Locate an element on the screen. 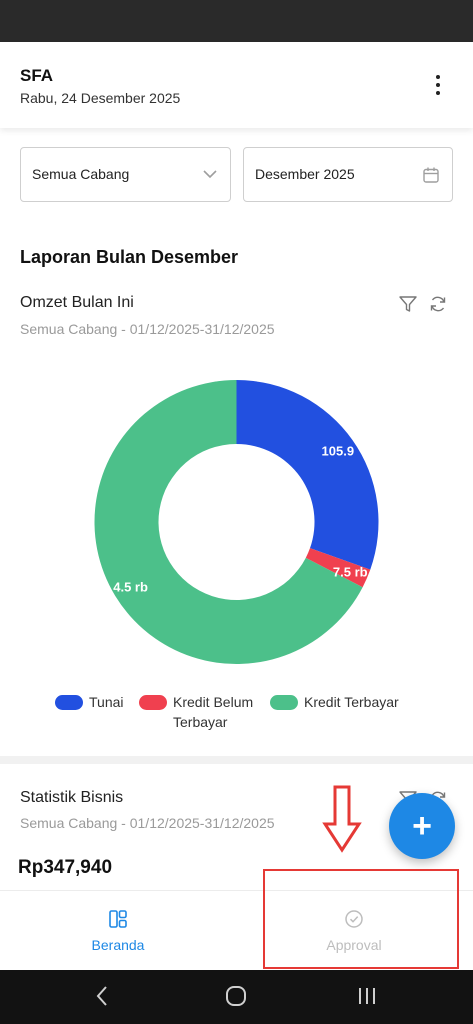  recents-icon is located at coordinates (367, 996).